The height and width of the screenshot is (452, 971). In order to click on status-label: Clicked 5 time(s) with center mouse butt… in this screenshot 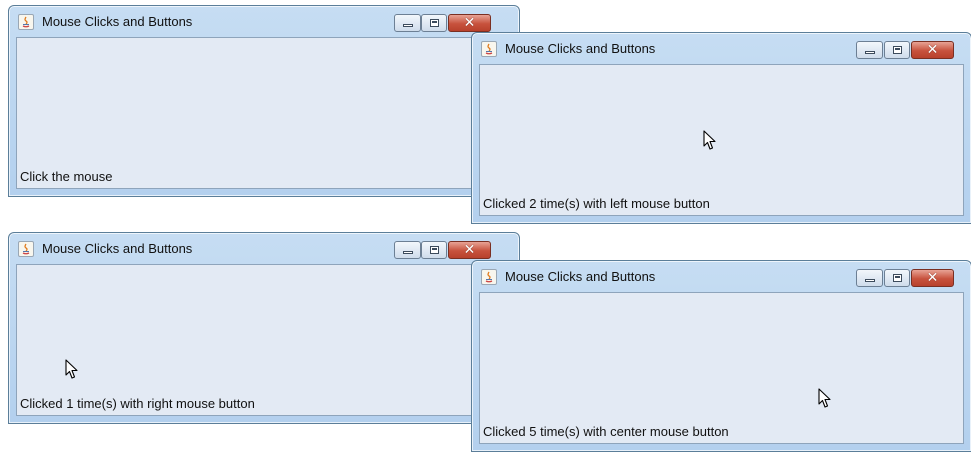, I will do `click(606, 431)`.